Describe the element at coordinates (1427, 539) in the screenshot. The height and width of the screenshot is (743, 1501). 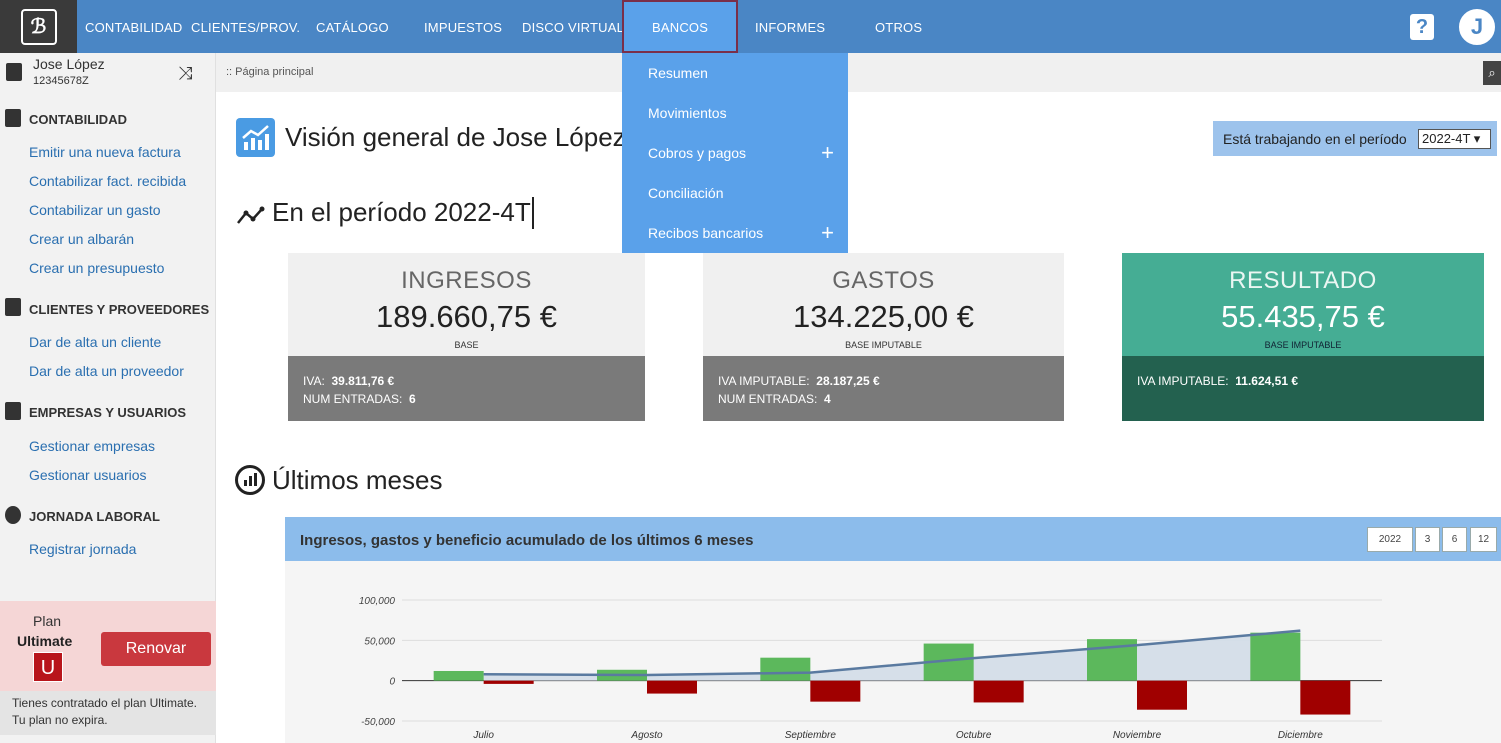
I see `range-button-3: 3` at that location.